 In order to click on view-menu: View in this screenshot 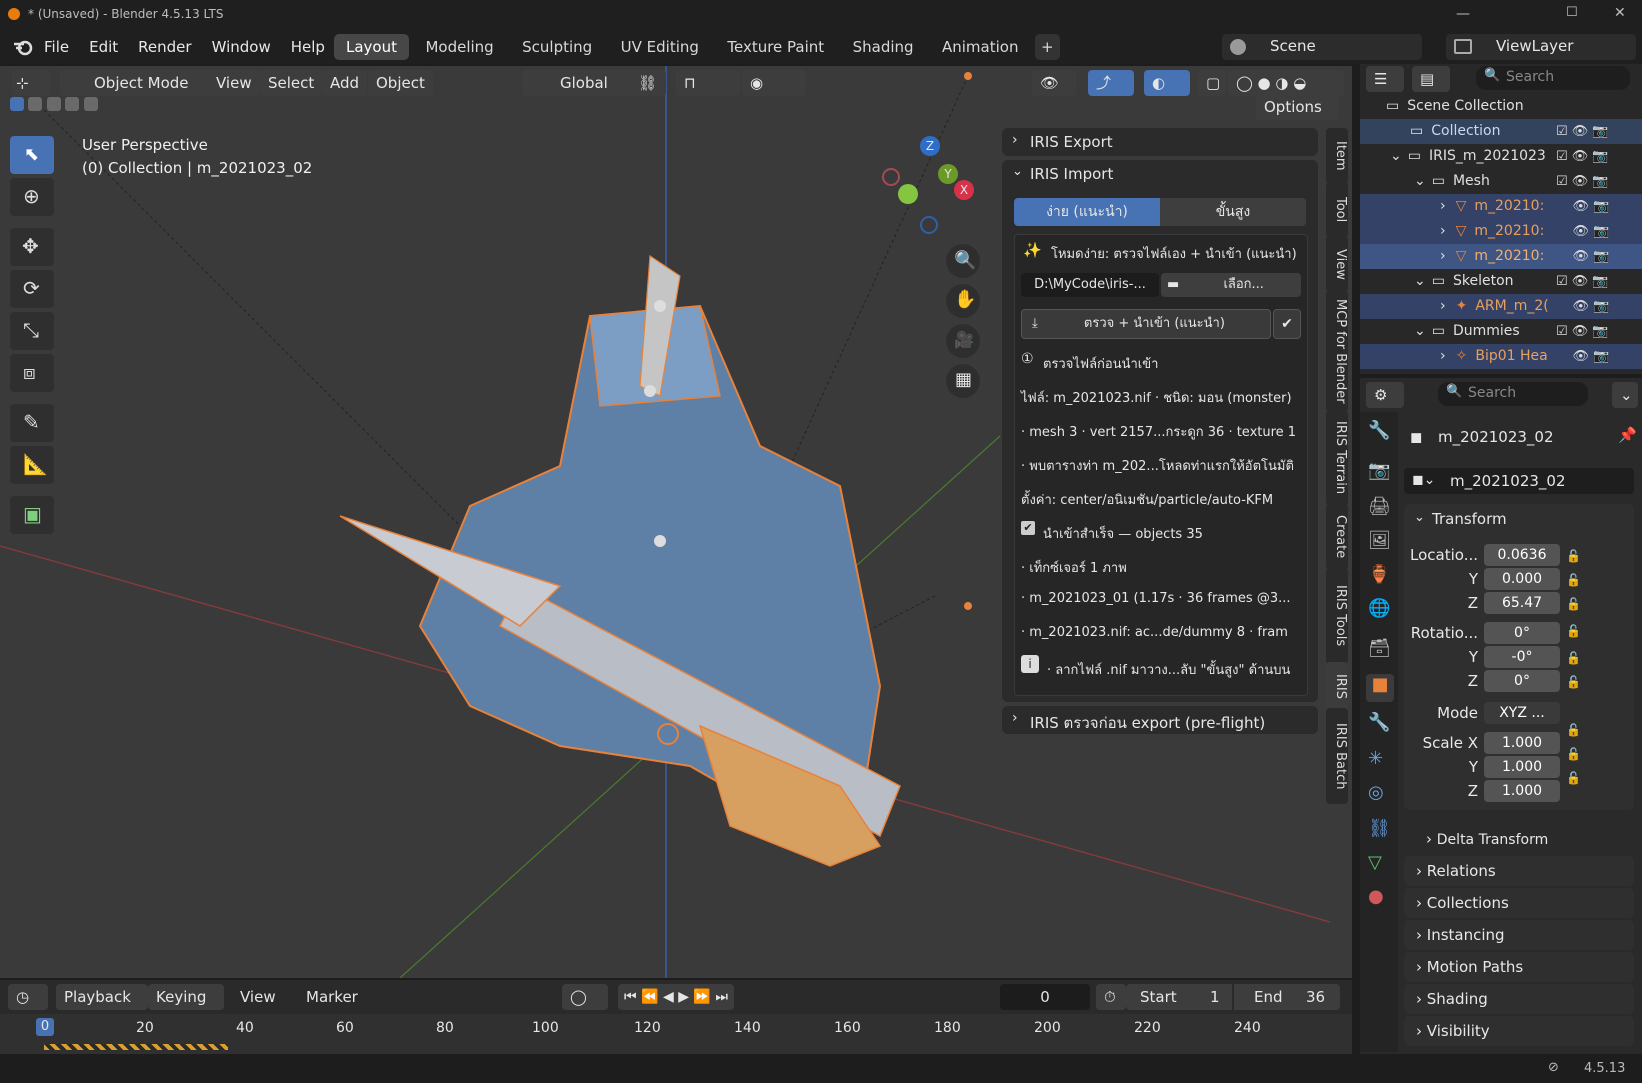, I will do `click(234, 83)`.